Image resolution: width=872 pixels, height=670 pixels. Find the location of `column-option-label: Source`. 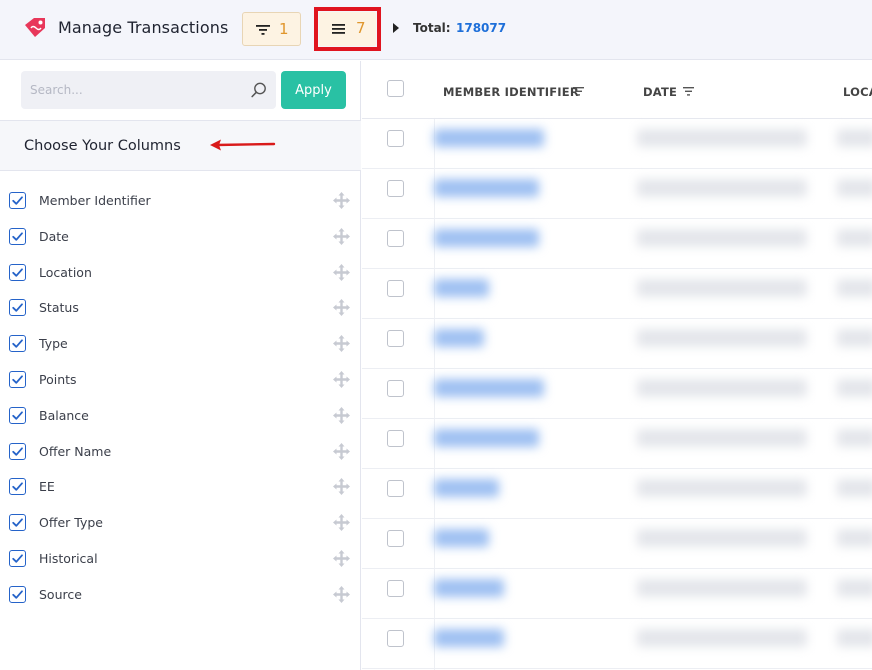

column-option-label: Source is located at coordinates (60, 594).